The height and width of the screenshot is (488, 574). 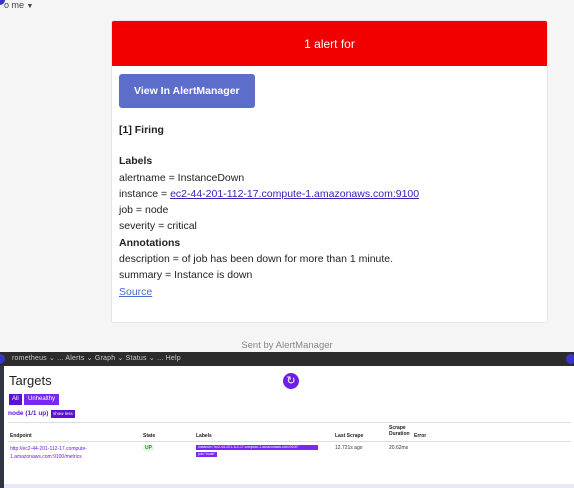 What do you see at coordinates (420, 436) in the screenshot?
I see `column-header: Error` at bounding box center [420, 436].